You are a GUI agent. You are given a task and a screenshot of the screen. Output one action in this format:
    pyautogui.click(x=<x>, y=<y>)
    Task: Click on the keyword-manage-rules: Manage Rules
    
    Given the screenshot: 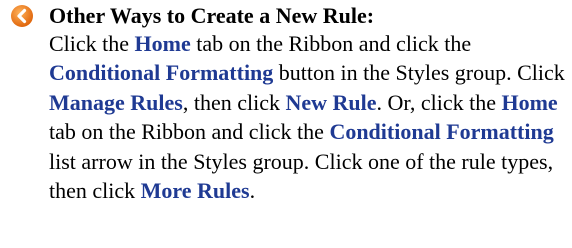 What is the action you would take?
    pyautogui.click(x=116, y=102)
    